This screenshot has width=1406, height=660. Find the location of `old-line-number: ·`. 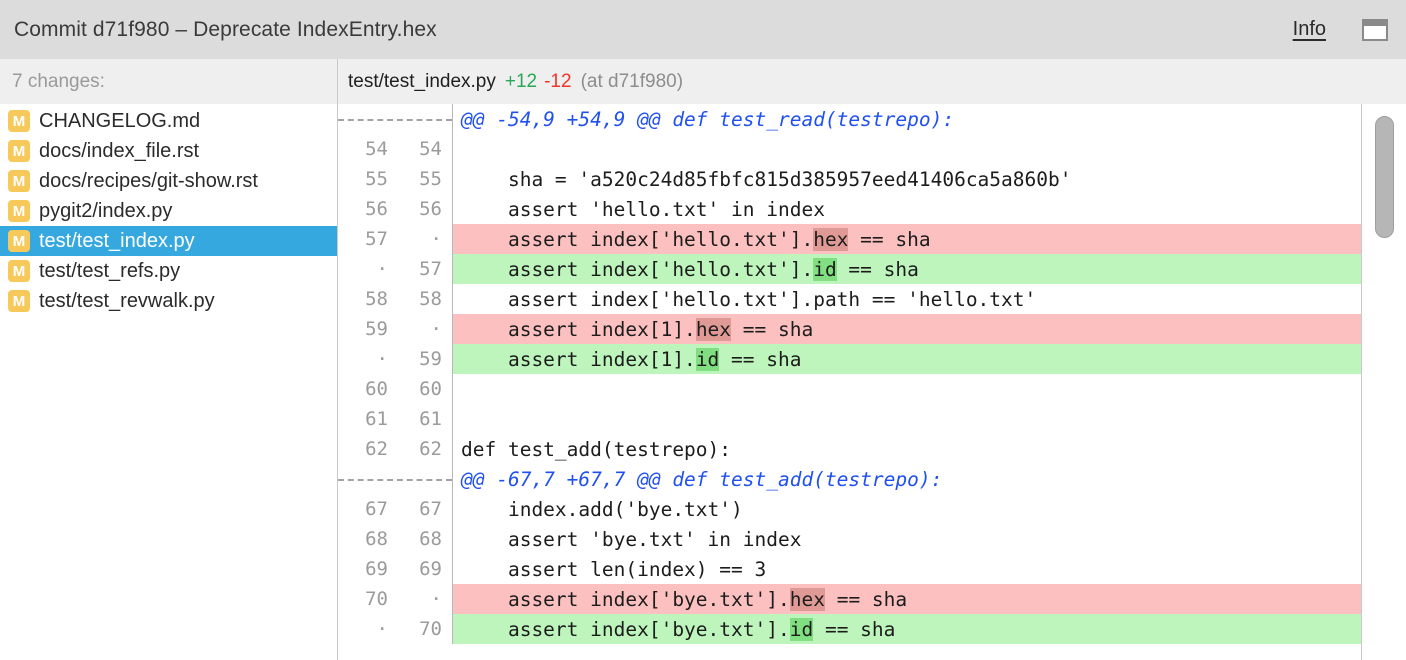

old-line-number: · is located at coordinates (382, 359).